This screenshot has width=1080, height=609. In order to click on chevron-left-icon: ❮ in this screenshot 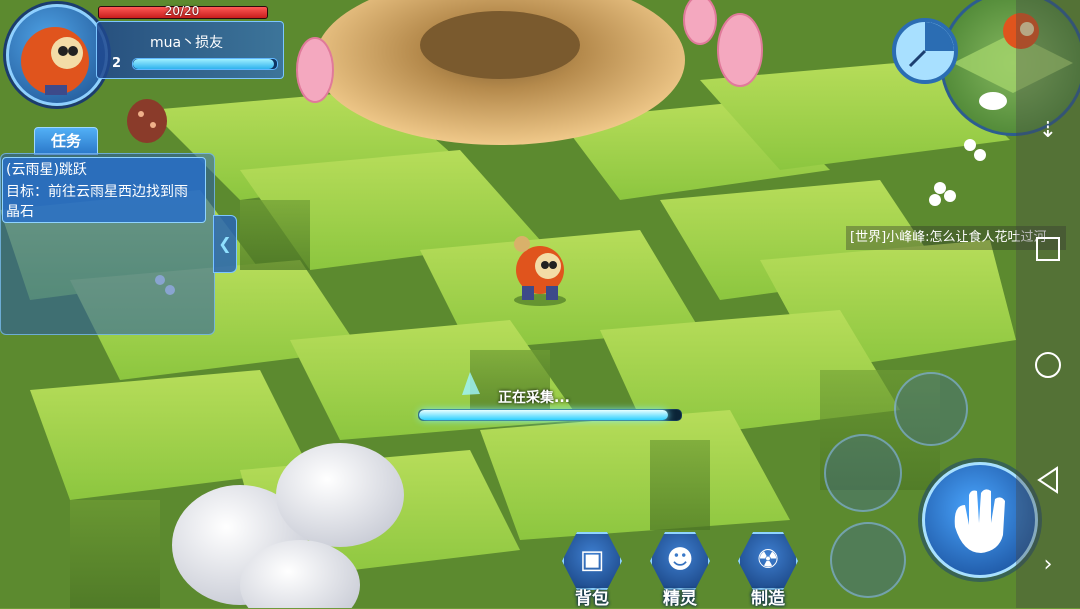, I will do `click(225, 243)`.